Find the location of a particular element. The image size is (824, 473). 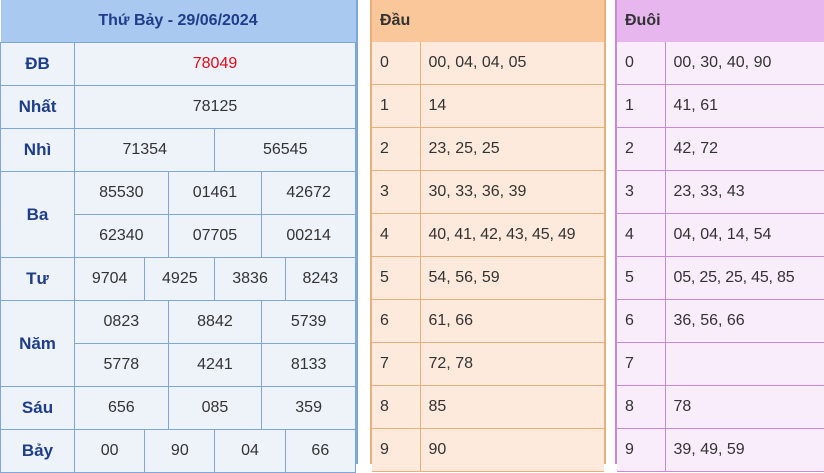

head-digit-header: Đầu is located at coordinates (396, 21).